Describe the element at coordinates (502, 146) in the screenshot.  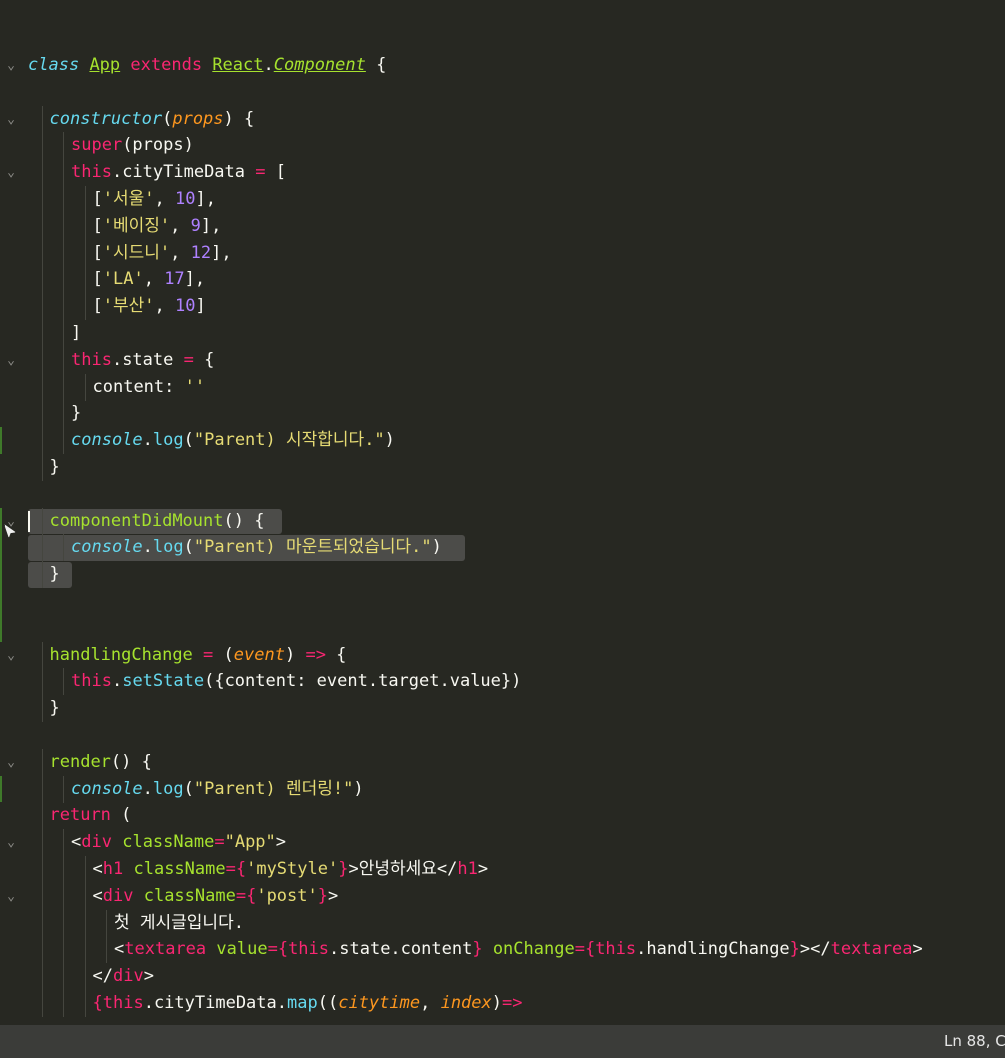
I see `code-line: super(props)` at that location.